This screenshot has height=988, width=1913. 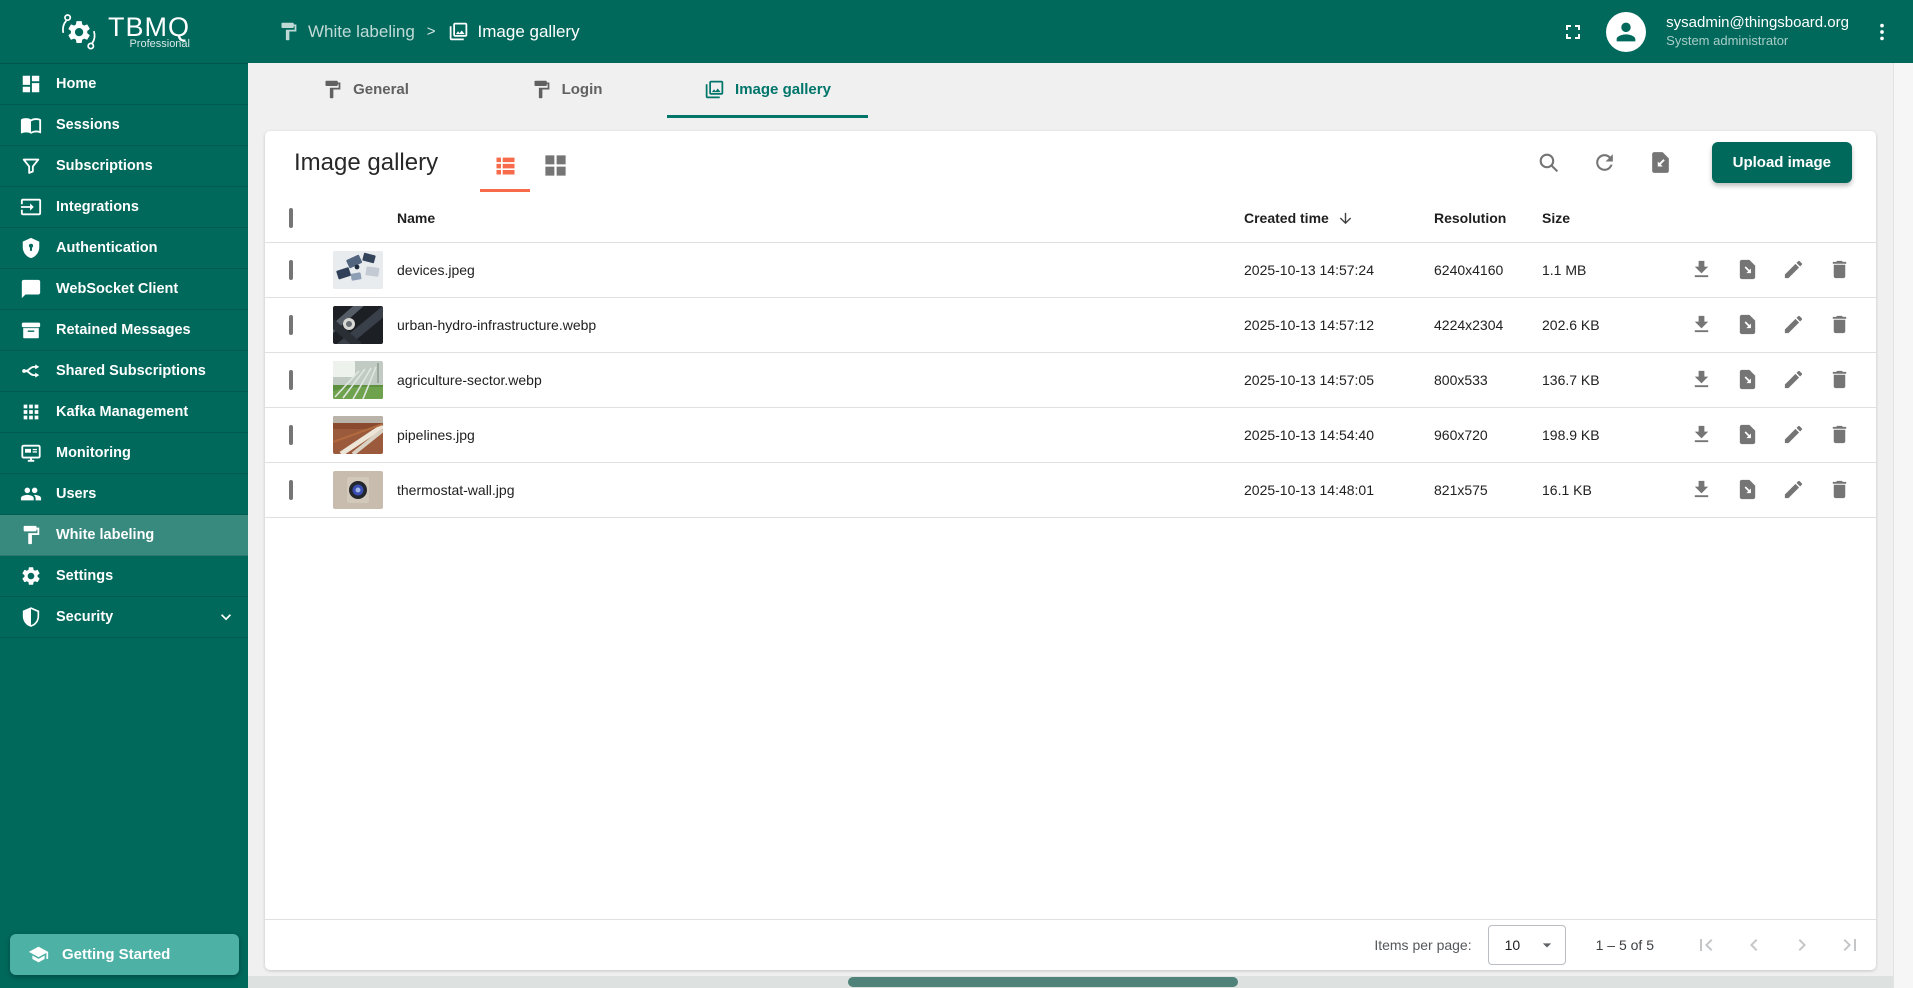 What do you see at coordinates (1070, 91) in the screenshot?
I see `tab-bar: General Login Image gallery` at bounding box center [1070, 91].